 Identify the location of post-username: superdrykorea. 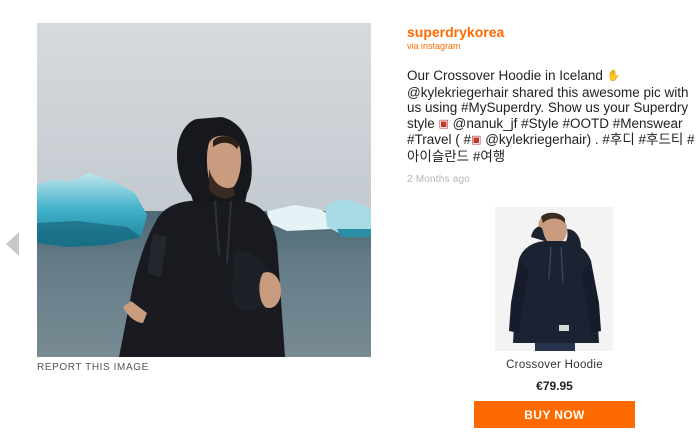
(552, 32).